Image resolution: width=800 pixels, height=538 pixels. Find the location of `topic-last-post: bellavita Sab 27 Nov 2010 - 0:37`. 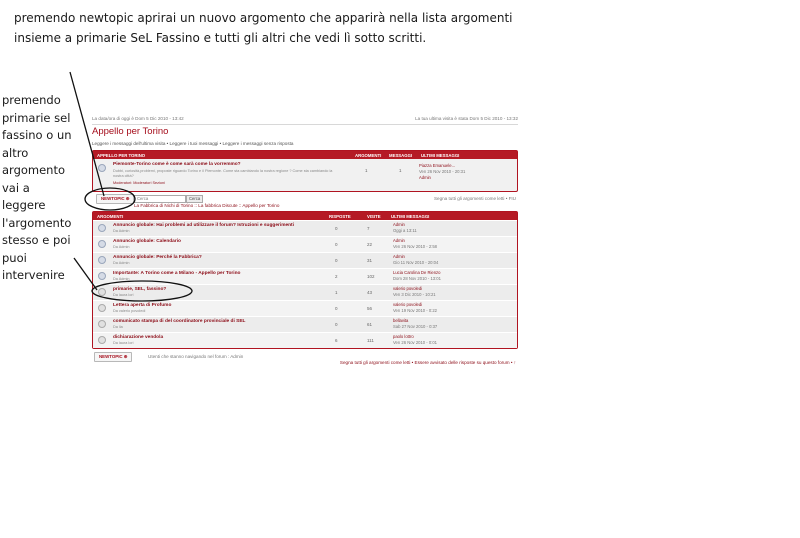

topic-last-post: bellavita Sab 27 Nov 2010 - 0:37 is located at coordinates (415, 324).